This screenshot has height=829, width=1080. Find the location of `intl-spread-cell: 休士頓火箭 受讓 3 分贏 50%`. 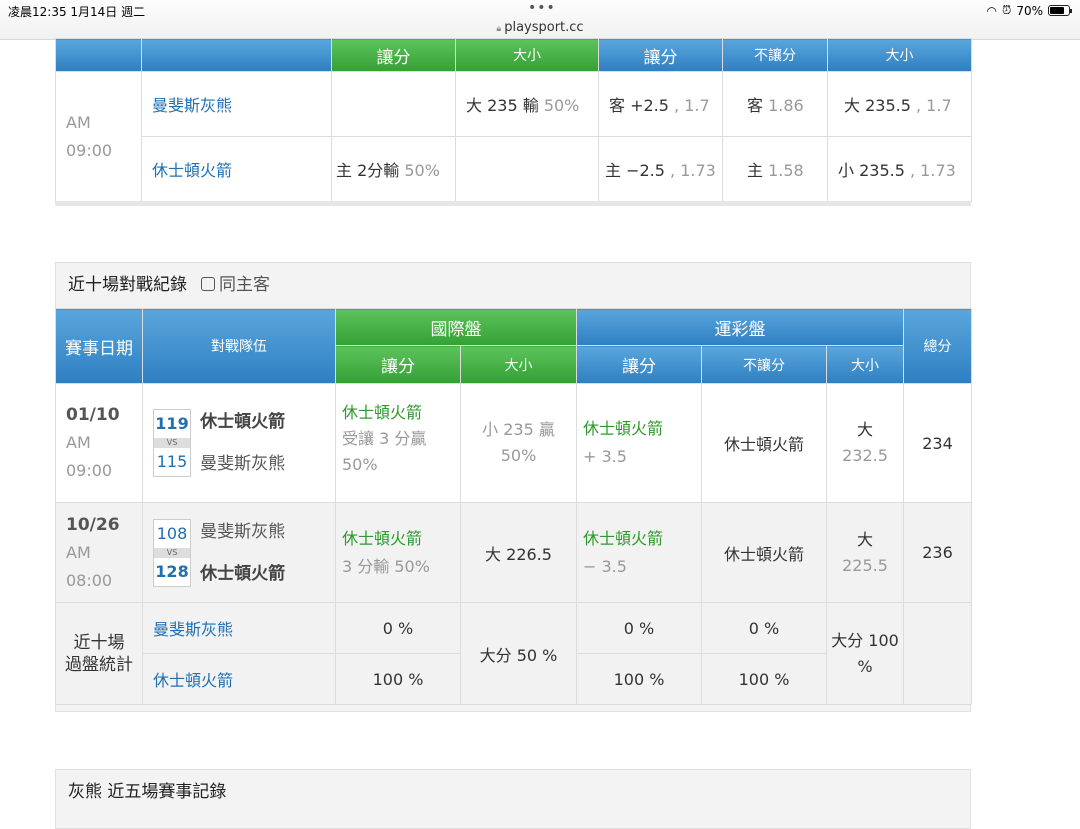

intl-spread-cell: 休士頓火箭 受讓 3 分贏 50% is located at coordinates (398, 443).